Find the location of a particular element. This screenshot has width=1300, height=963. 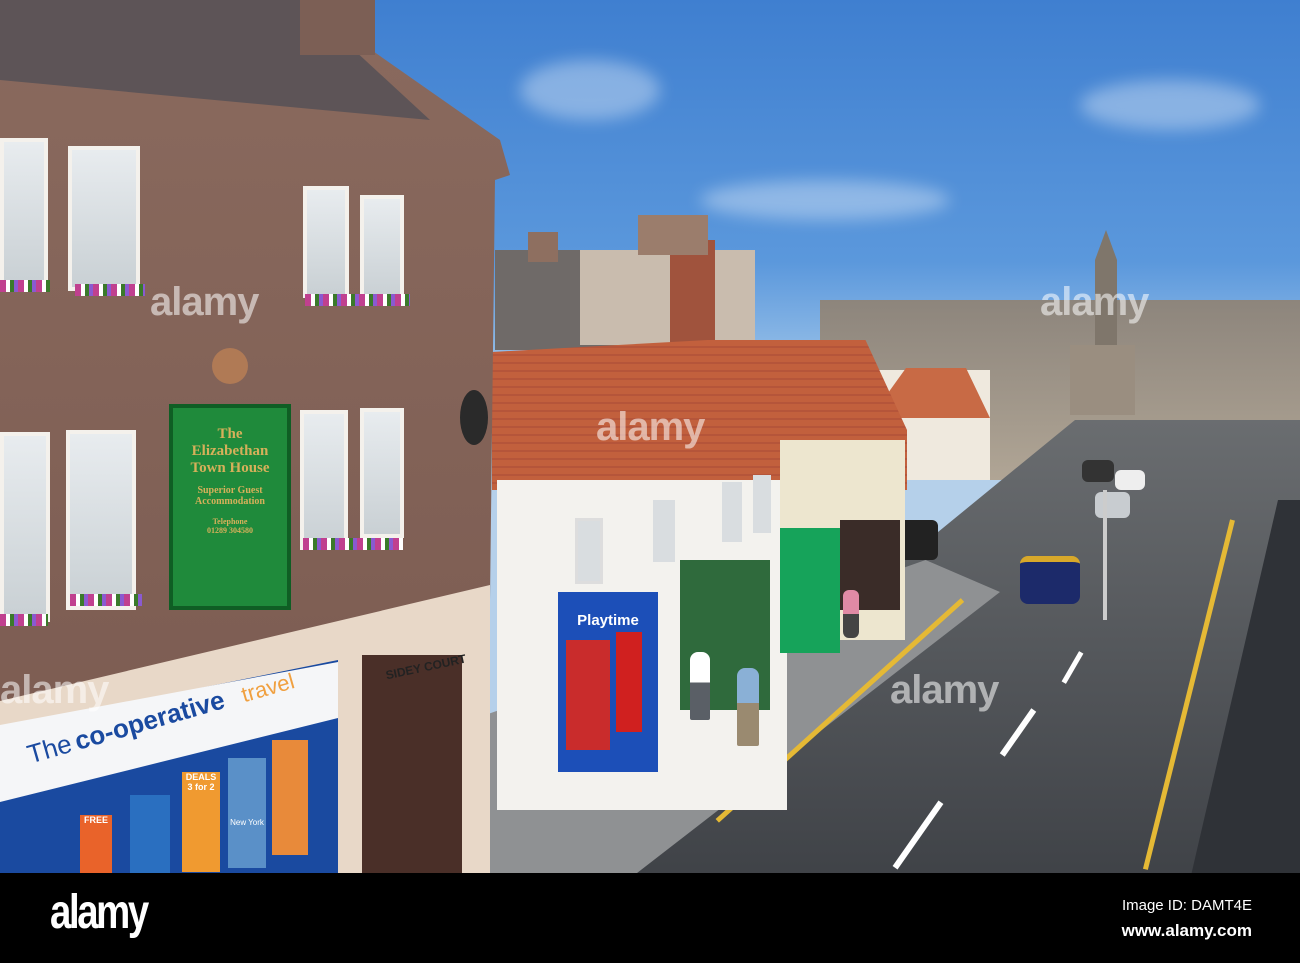

sidey-court-passage is located at coordinates (412, 764).